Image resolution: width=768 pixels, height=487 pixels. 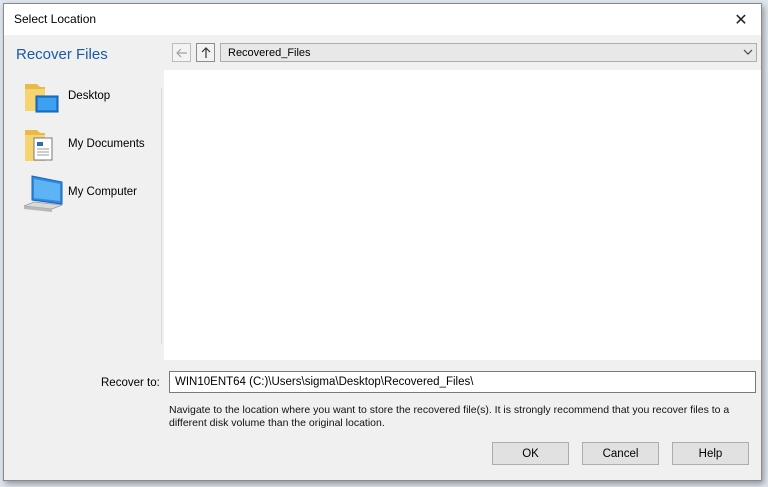 I want to click on up-folder-button, so click(x=205, y=52).